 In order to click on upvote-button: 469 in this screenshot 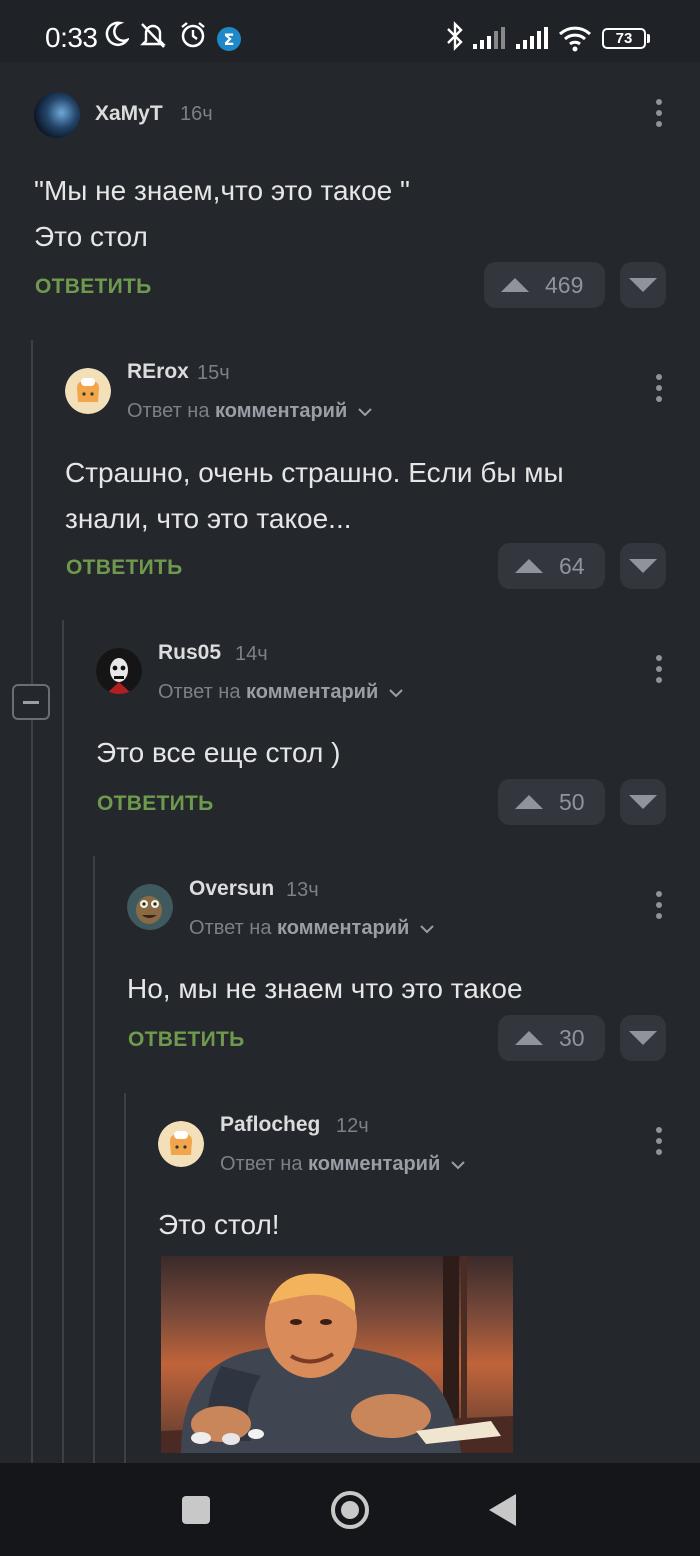, I will do `click(544, 285)`.